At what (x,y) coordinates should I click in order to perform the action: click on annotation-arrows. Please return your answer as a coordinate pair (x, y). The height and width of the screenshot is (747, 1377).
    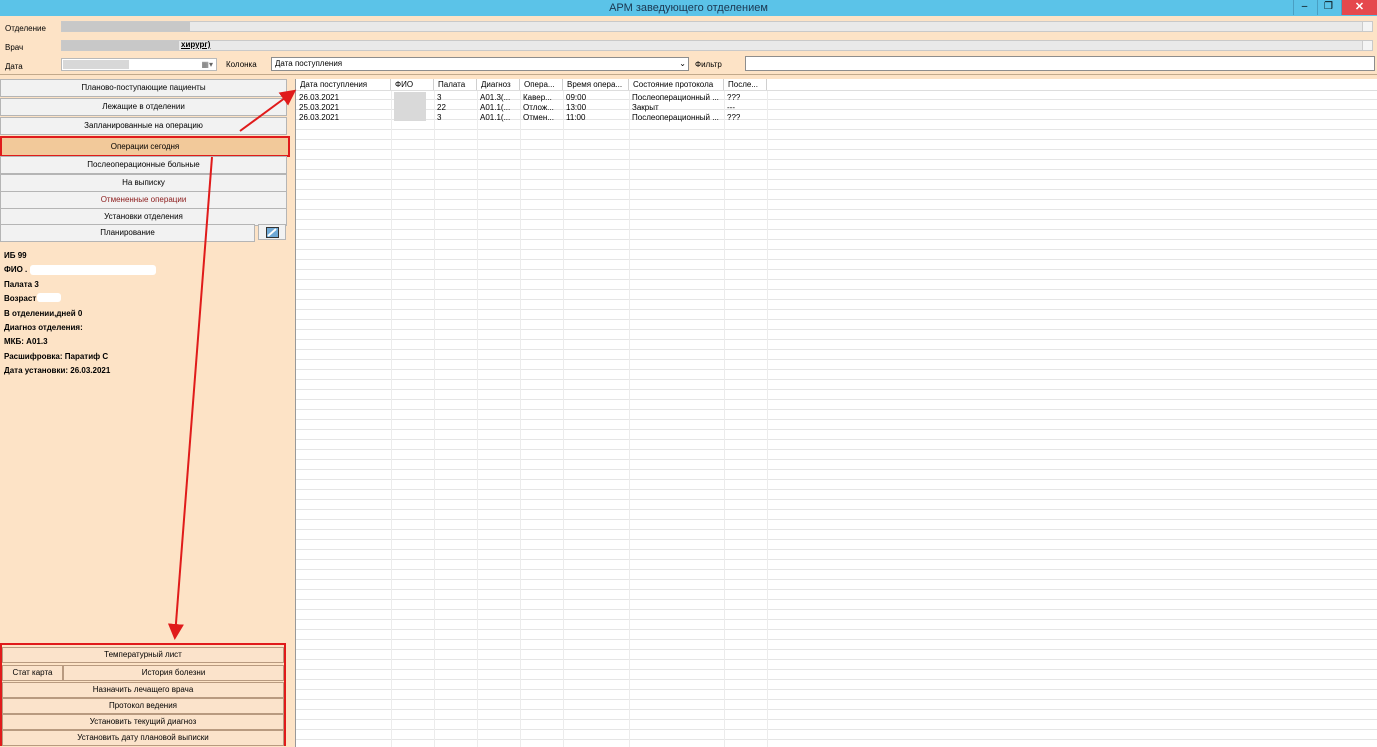
    Looking at the image, I should click on (232, 364).